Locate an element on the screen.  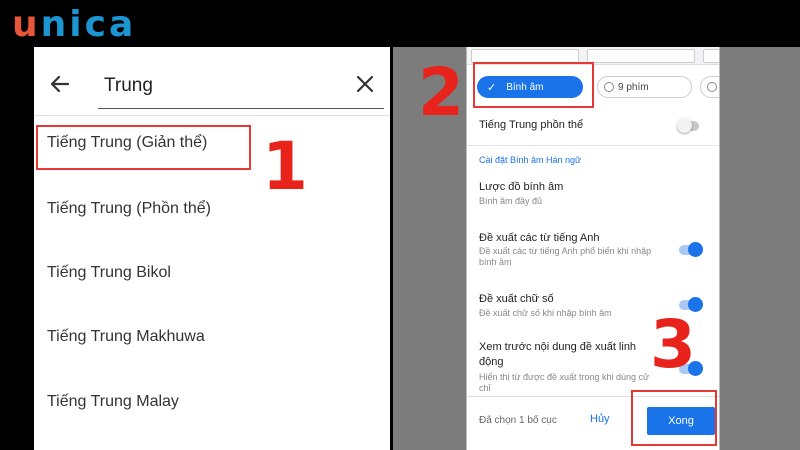
layout-chip-label: 9 phím is located at coordinates (633, 87).